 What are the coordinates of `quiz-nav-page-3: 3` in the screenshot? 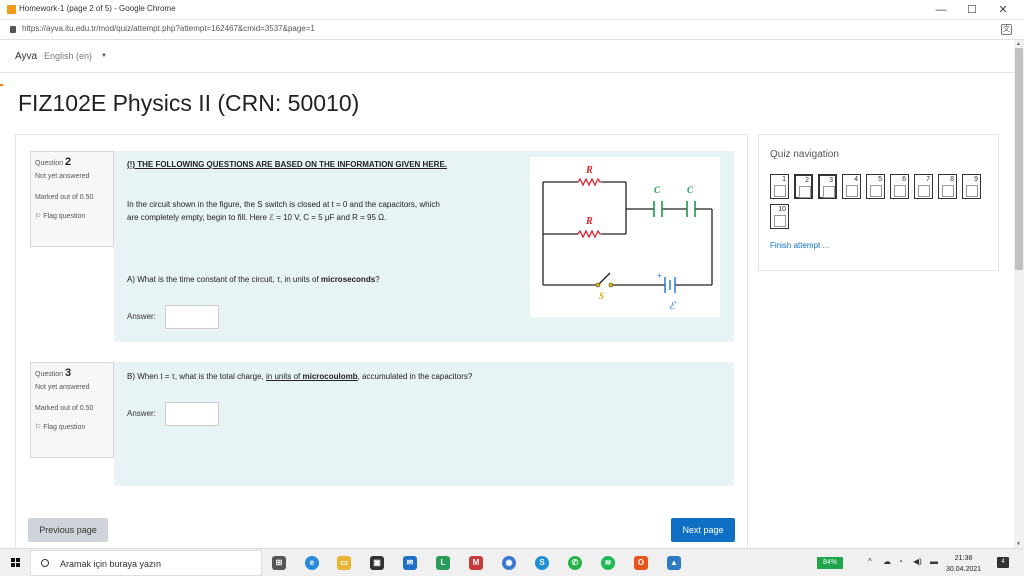 It's located at (827, 186).